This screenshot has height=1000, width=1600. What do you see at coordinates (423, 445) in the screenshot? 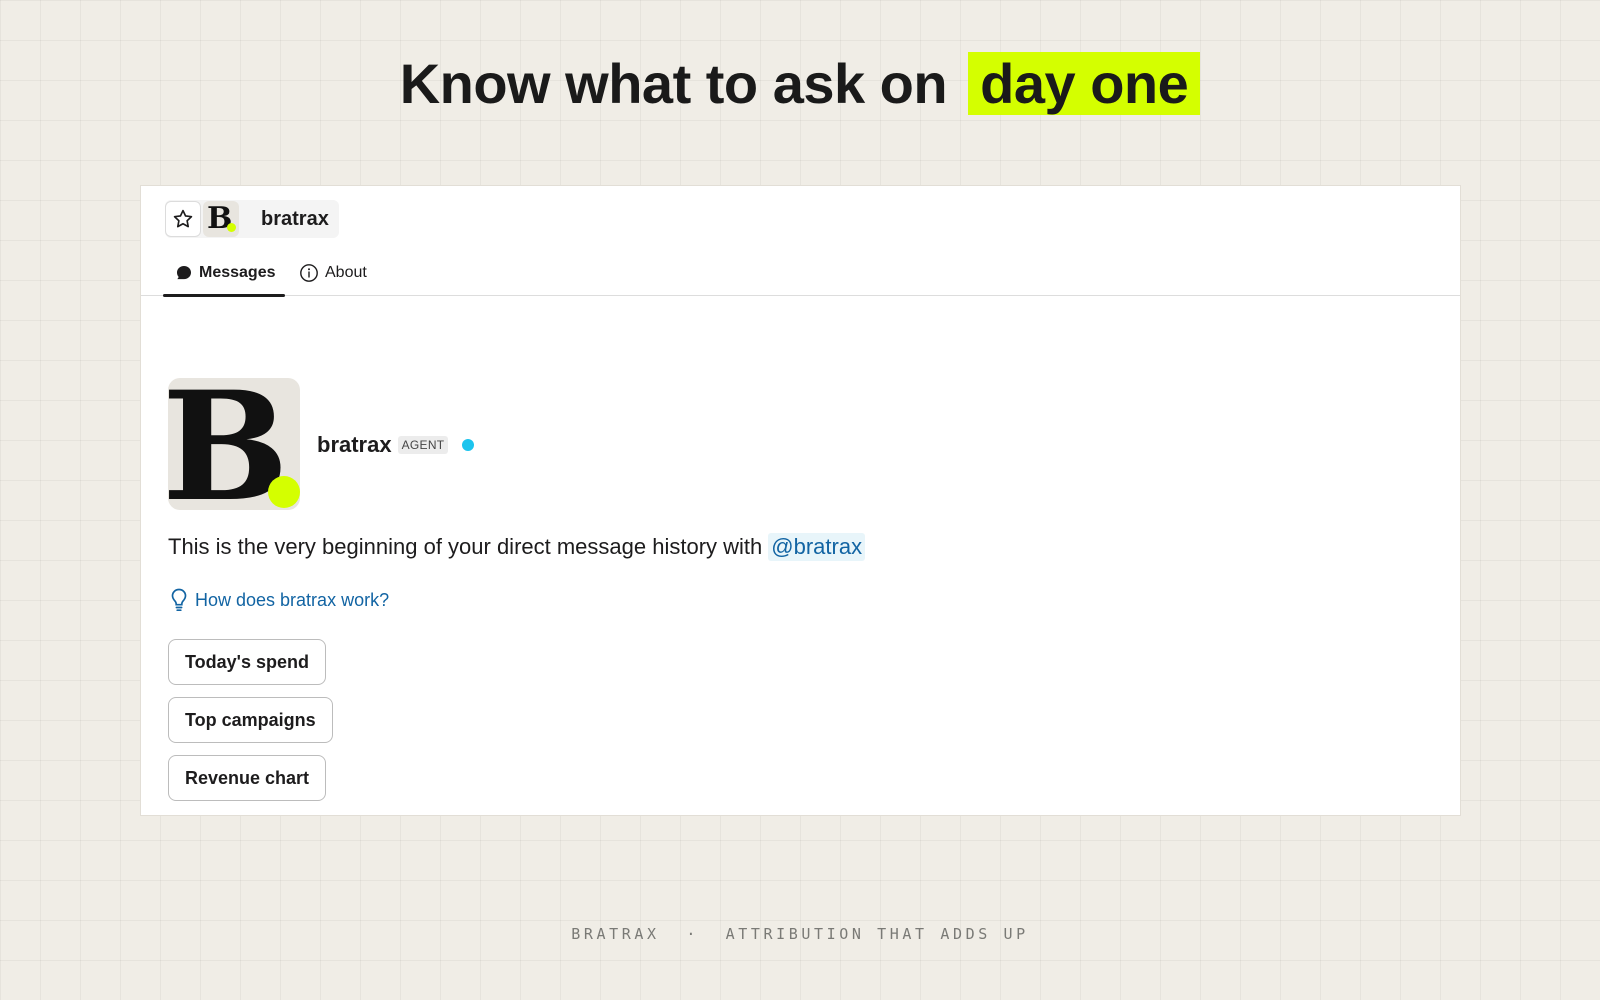
I see `agent-badge: AGENT` at bounding box center [423, 445].